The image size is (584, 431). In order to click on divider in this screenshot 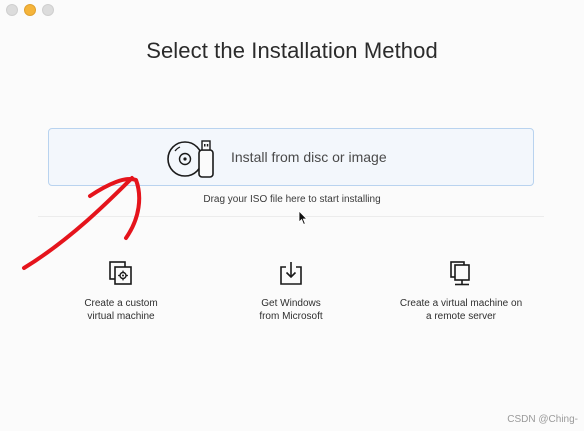, I will do `click(291, 216)`.